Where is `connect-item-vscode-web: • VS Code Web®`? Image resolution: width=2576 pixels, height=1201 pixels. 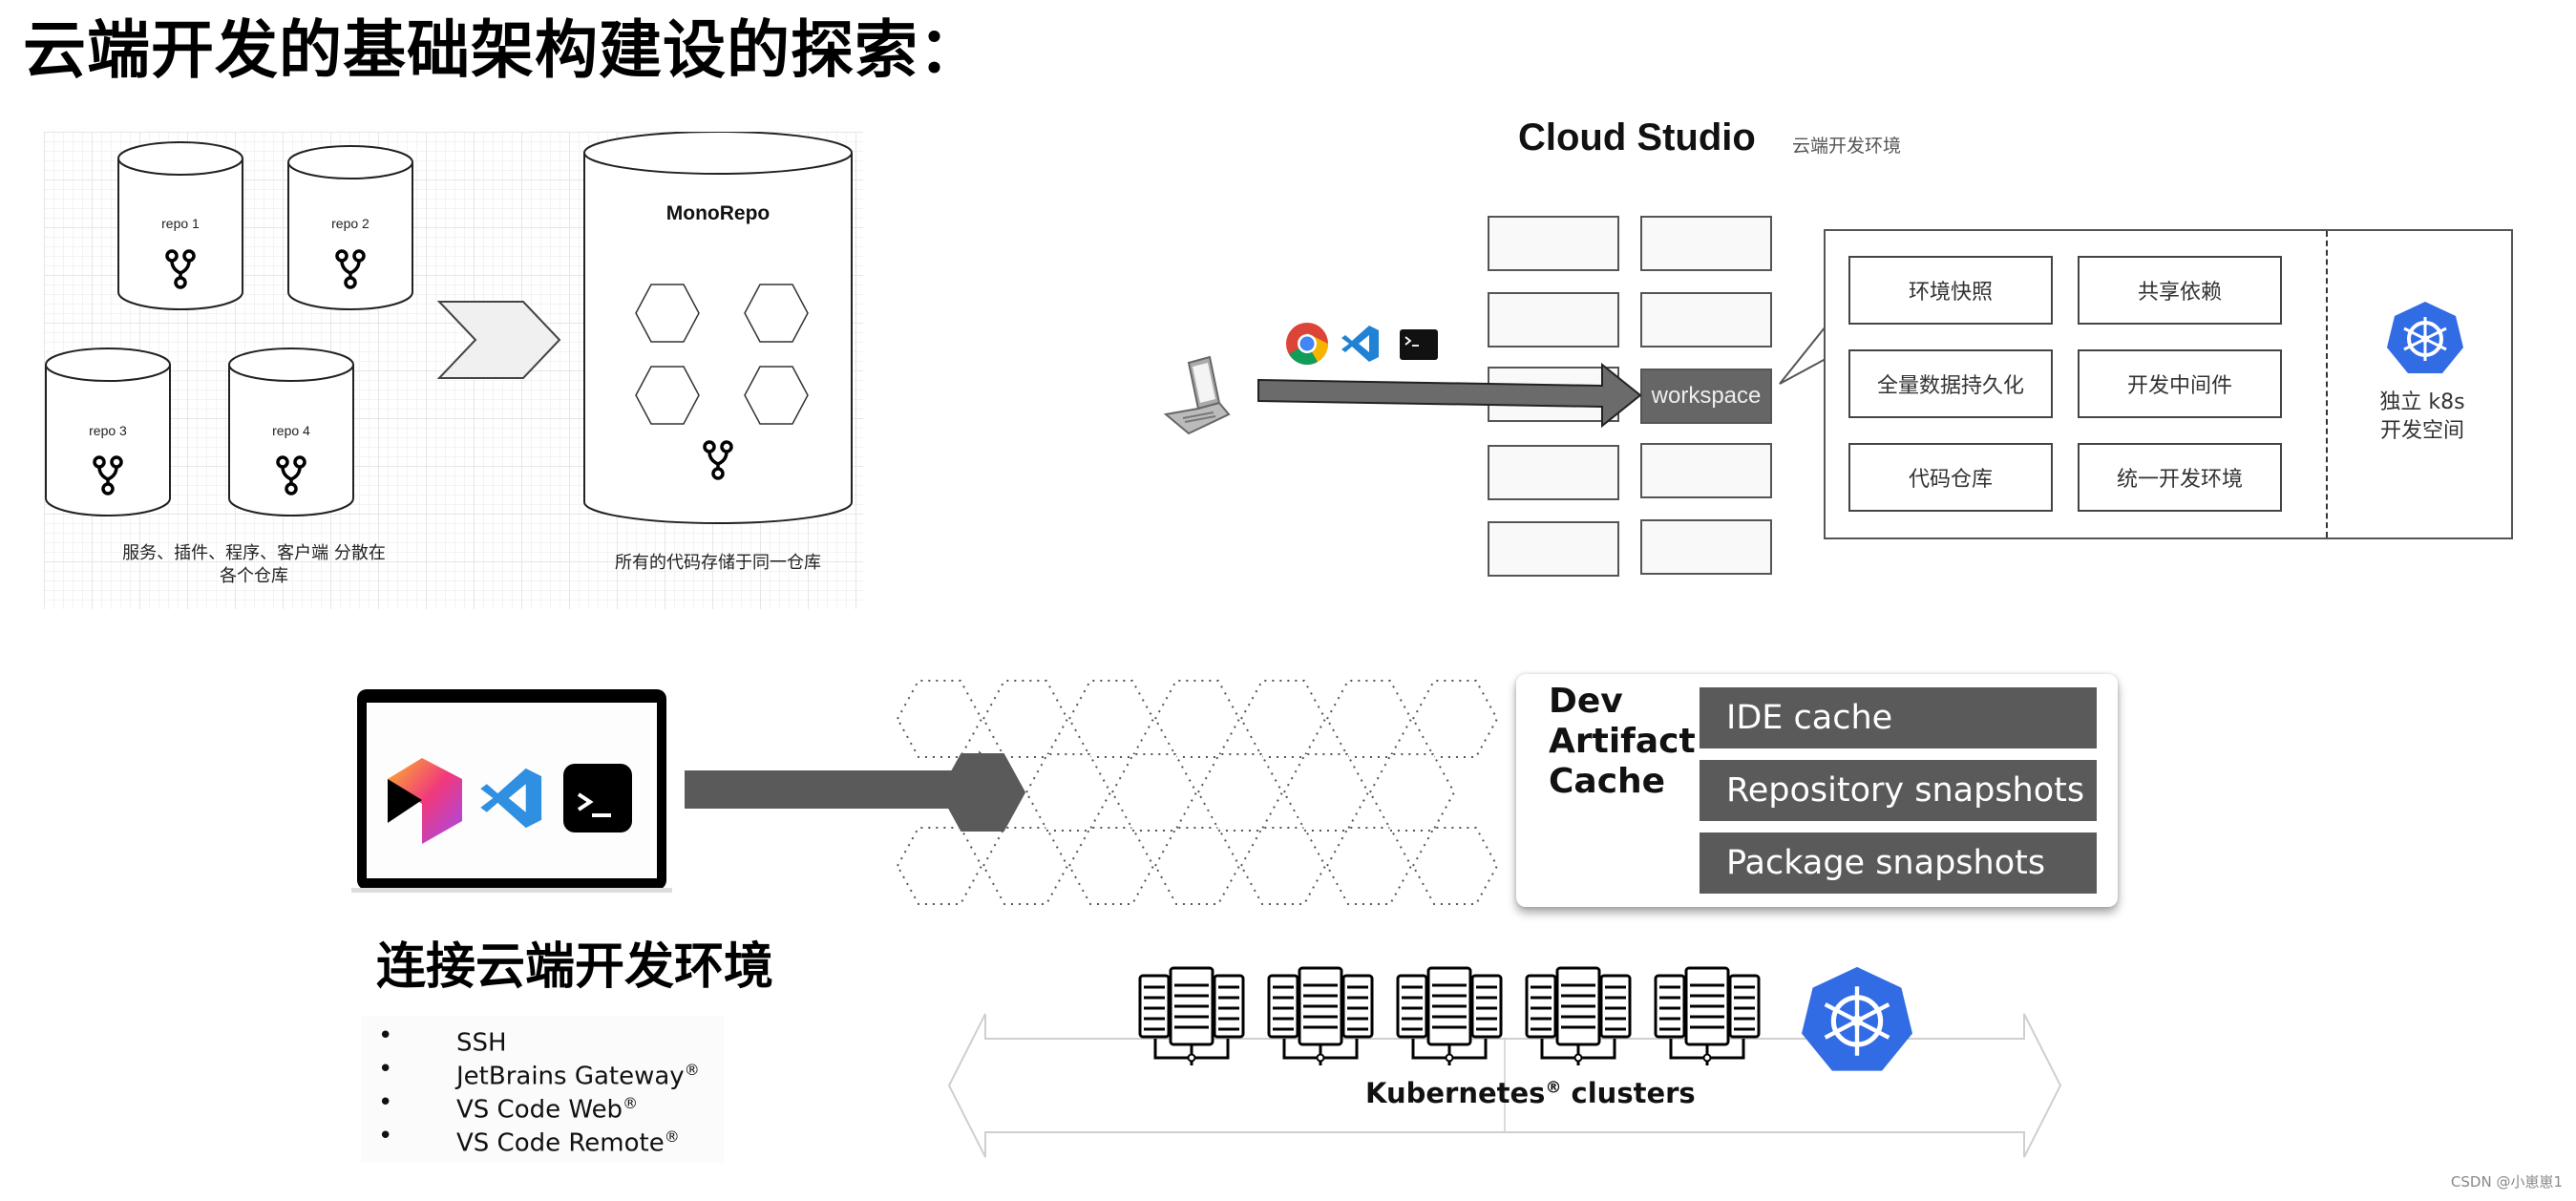 connect-item-vscode-web: • VS Code Web® is located at coordinates (542, 1105).